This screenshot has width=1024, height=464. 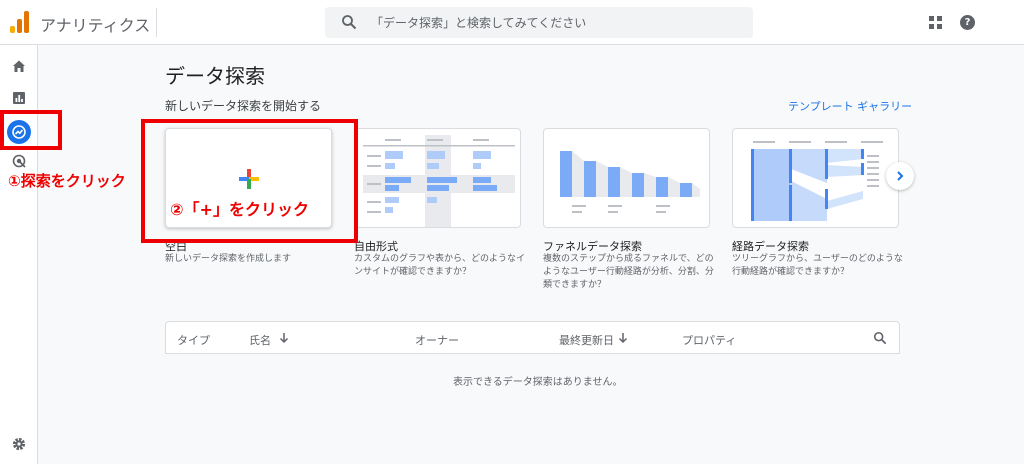 I want to click on empty-table-message: 表示できるデータ探索はありません。, so click(x=538, y=382).